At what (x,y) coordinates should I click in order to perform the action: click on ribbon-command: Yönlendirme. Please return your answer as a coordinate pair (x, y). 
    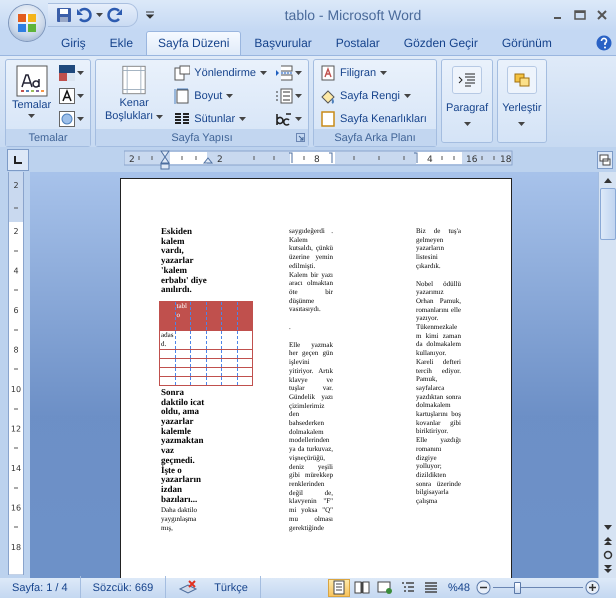
    Looking at the image, I should click on (220, 73).